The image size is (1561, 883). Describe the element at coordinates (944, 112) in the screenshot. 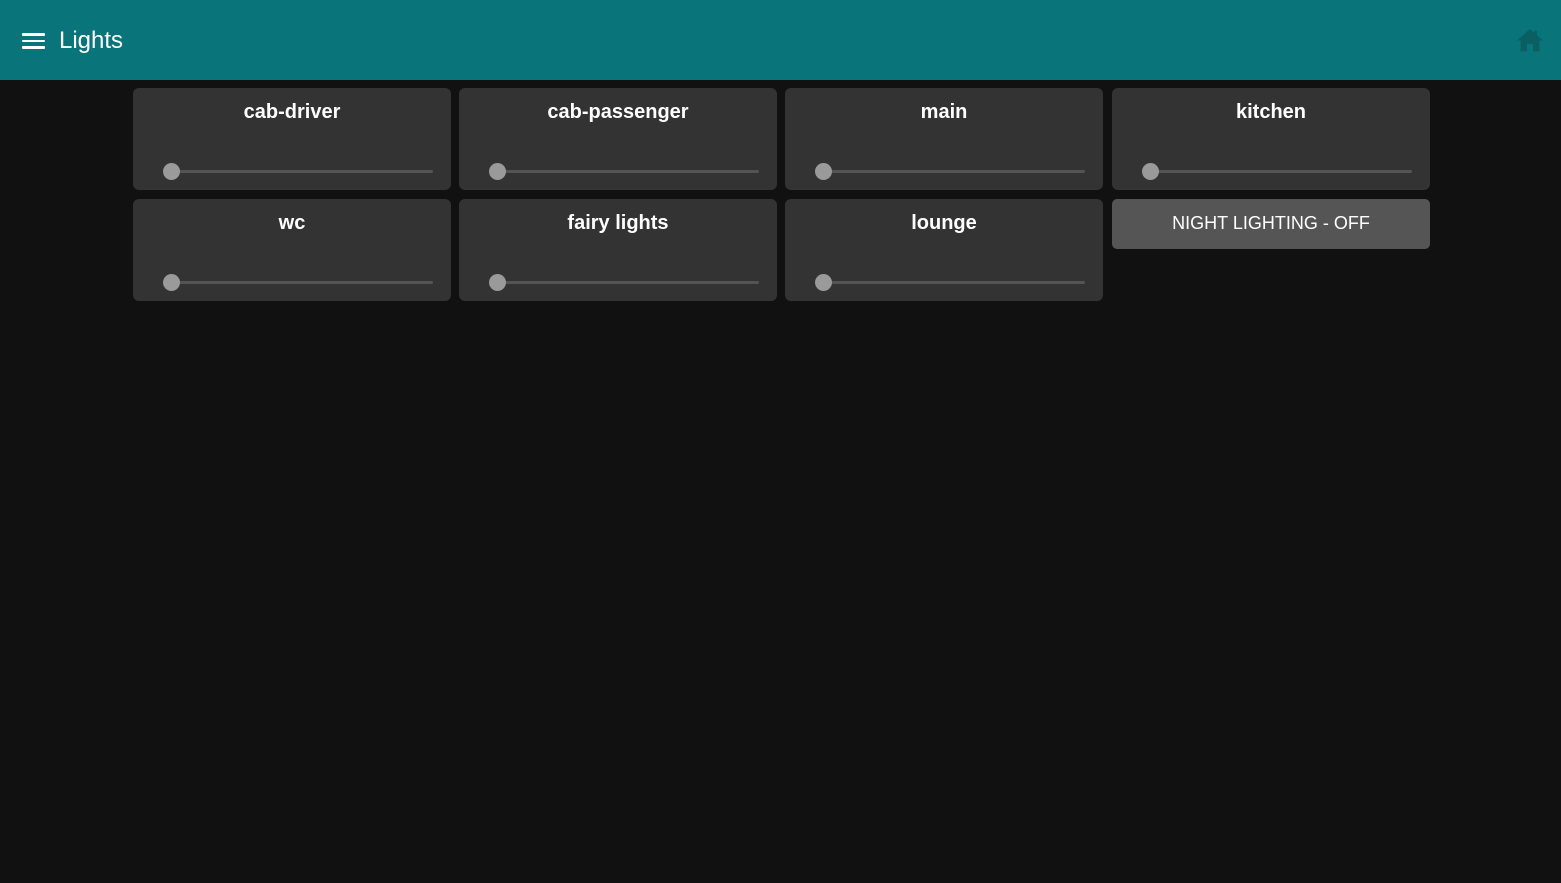

I see `light-label: main` at that location.